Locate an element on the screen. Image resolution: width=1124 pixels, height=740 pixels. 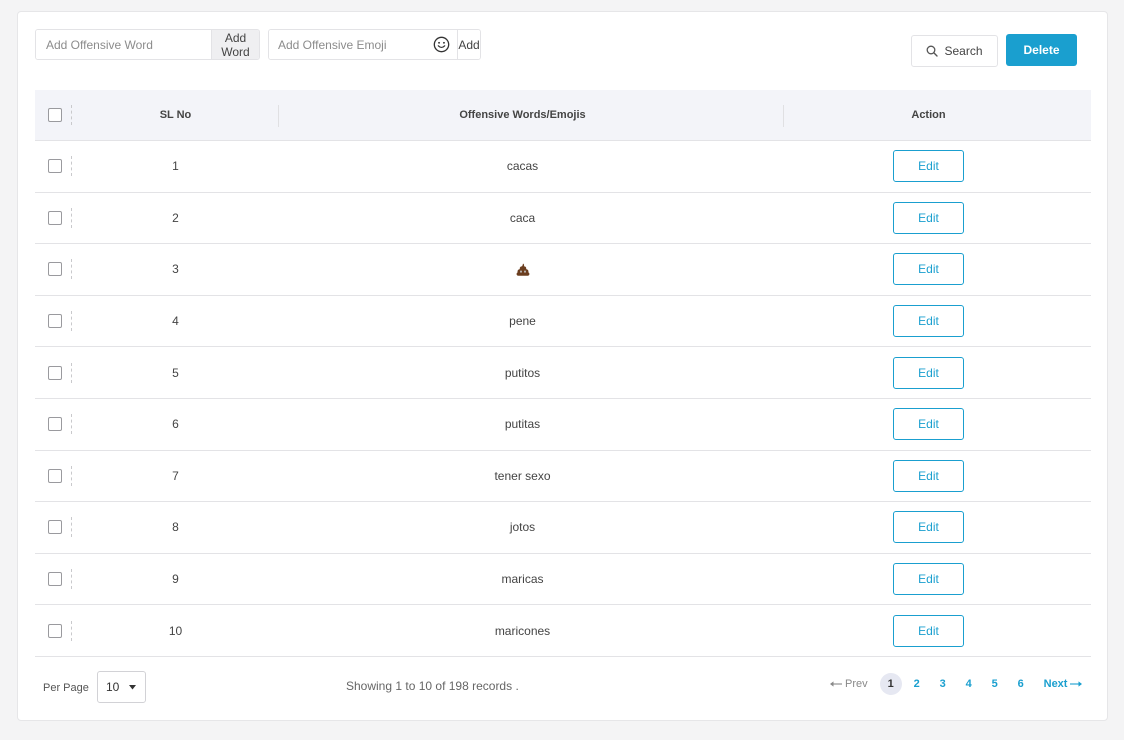
per-page-select: 10 is located at coordinates (121, 687).